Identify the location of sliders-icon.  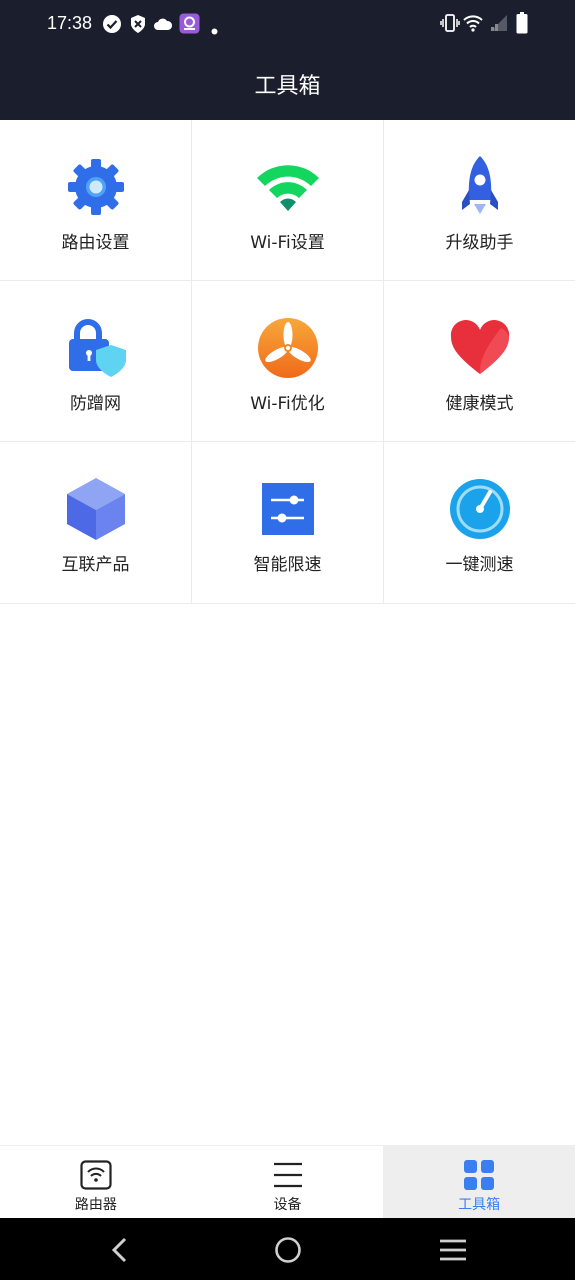
(288, 509).